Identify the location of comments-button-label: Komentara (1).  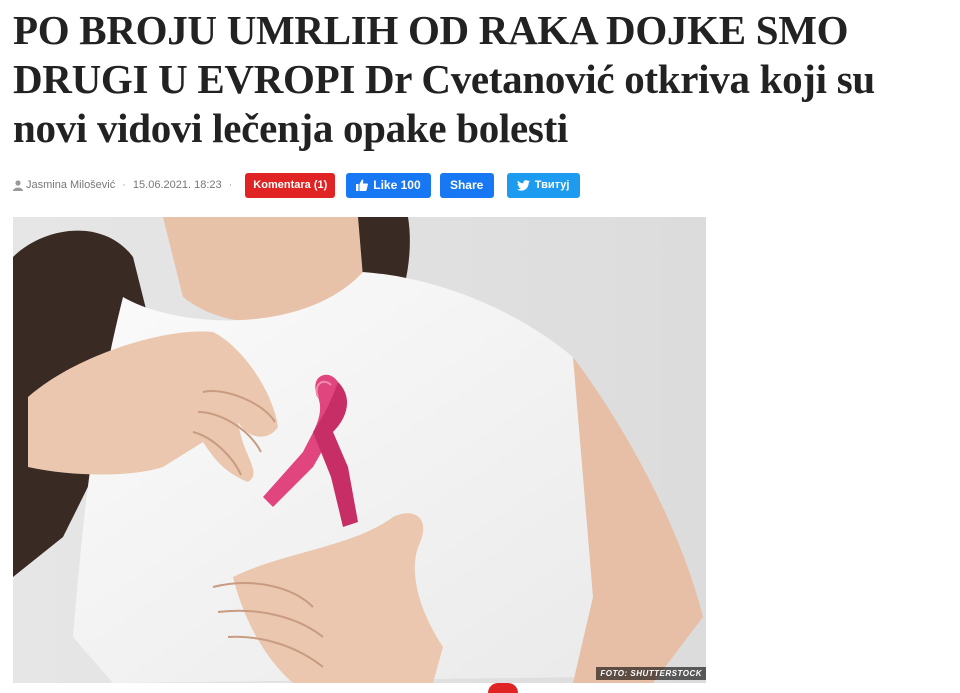
(290, 185).